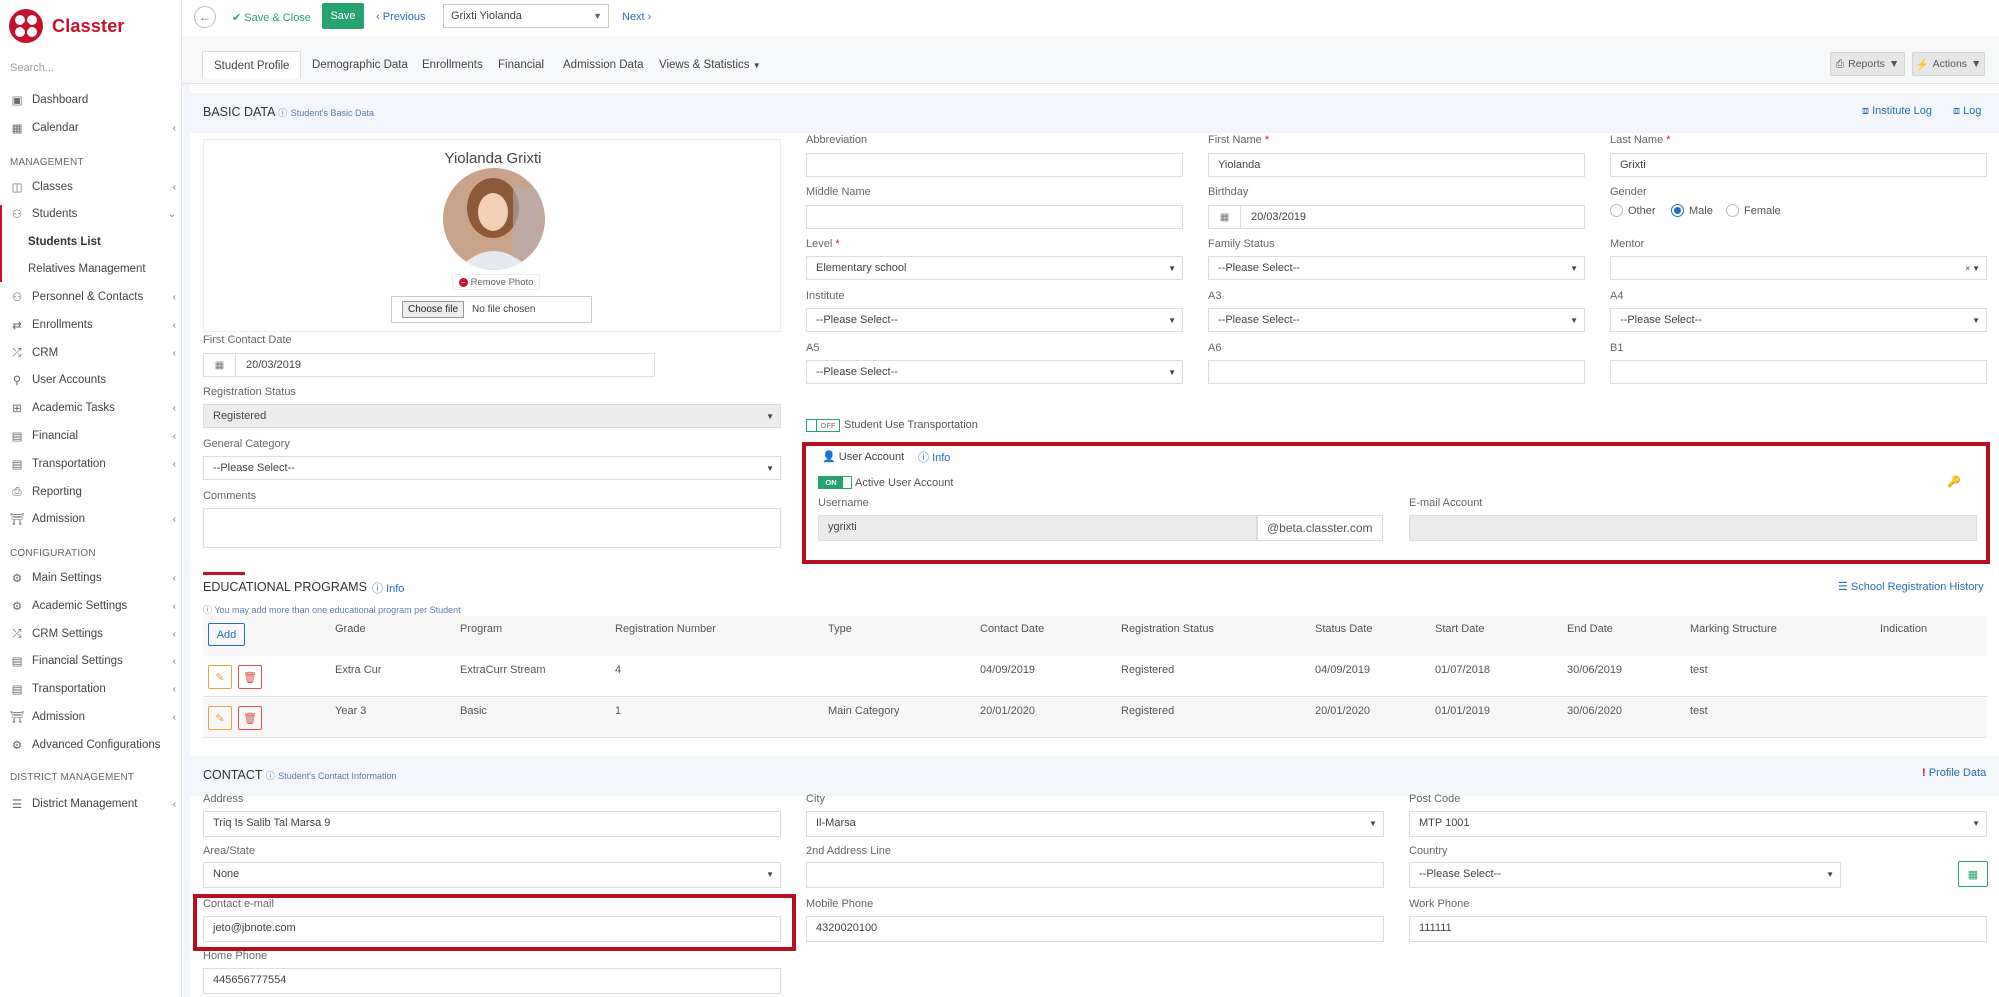 The width and height of the screenshot is (1999, 997). I want to click on active-user-label: Active User Account, so click(904, 483).